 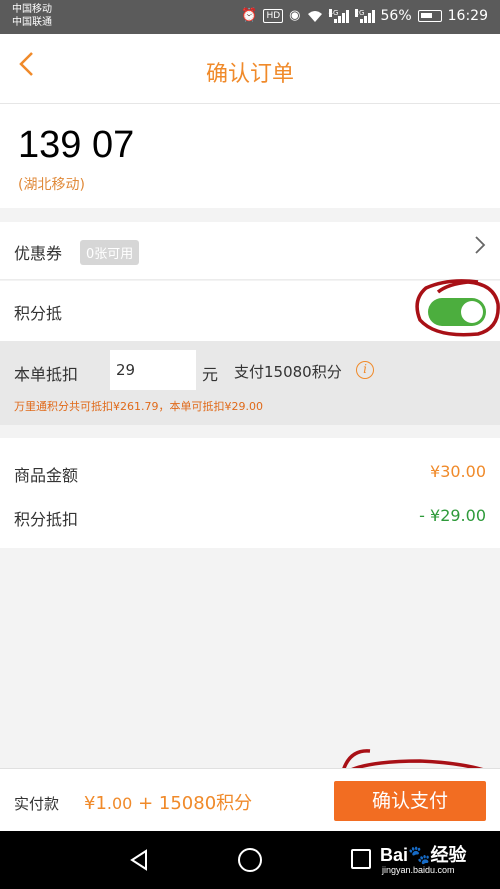 I want to click on status-icons: ⏰ HD ◉ 4G 2G 56% 16:29, so click(x=364, y=16).